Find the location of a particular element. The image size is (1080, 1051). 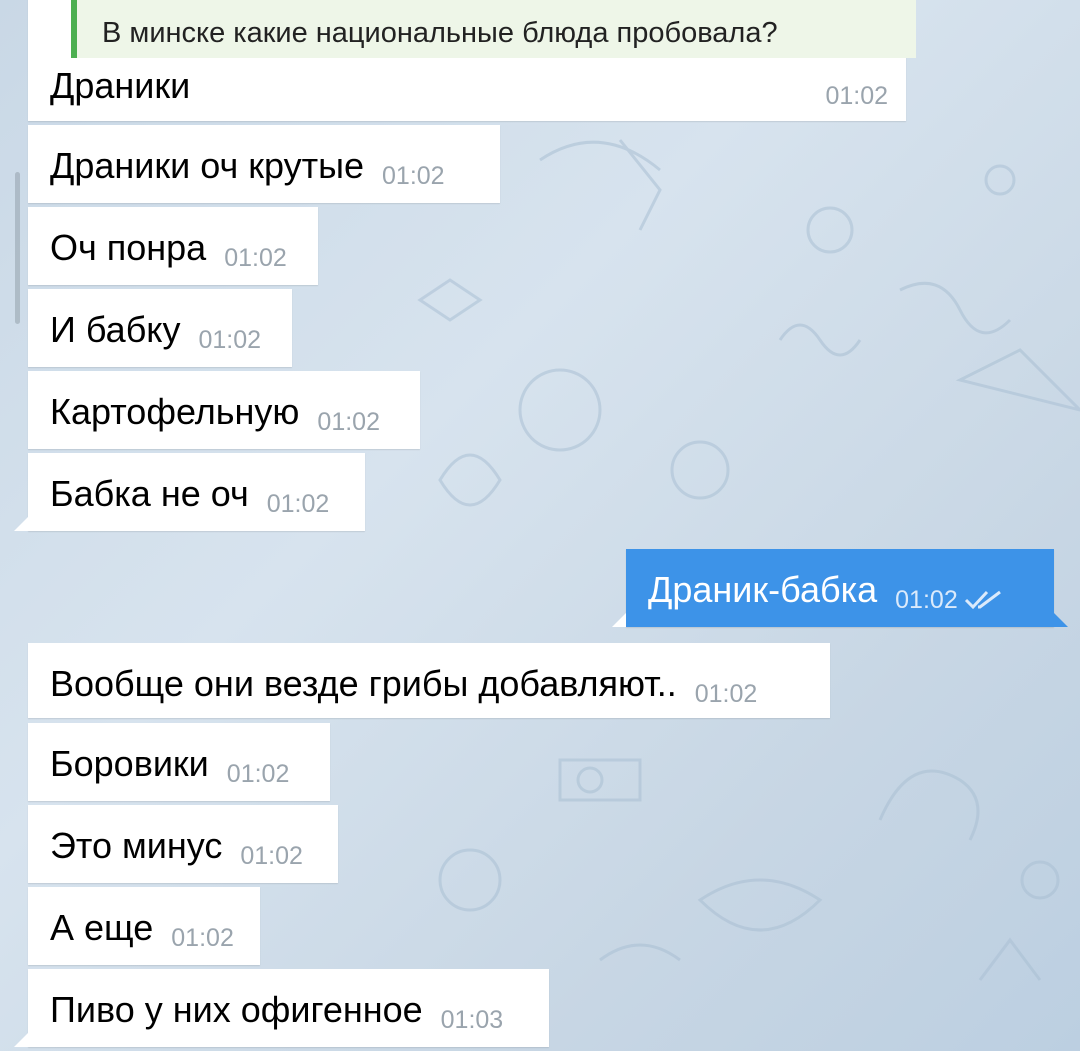

message-bubble: Вообще они везде грибы добавляют.. 01:02 is located at coordinates (429, 680).